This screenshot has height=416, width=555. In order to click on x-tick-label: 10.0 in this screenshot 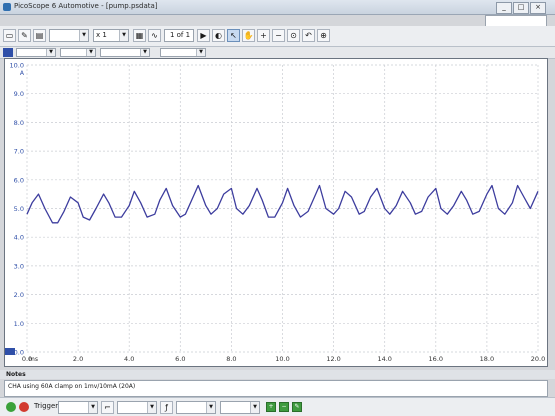, I will do `click(282, 359)`.